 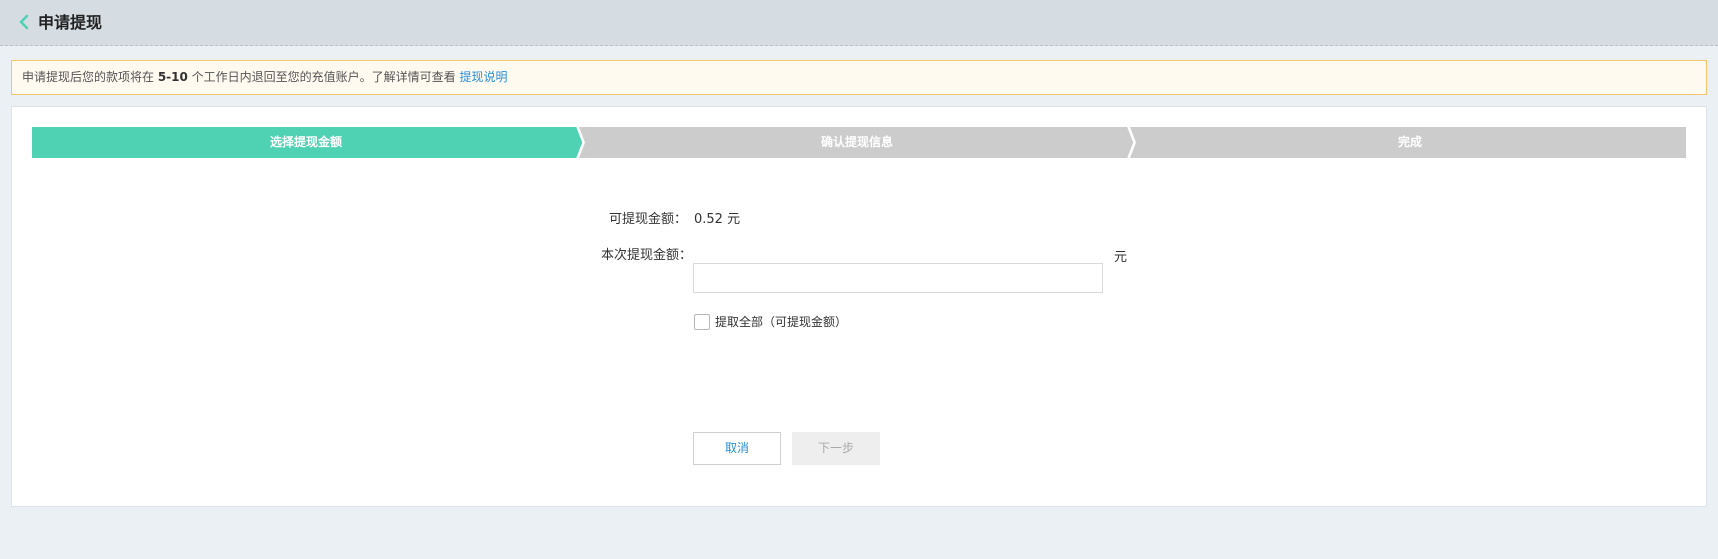 What do you see at coordinates (1409, 142) in the screenshot?
I see `step-3-label: 完成` at bounding box center [1409, 142].